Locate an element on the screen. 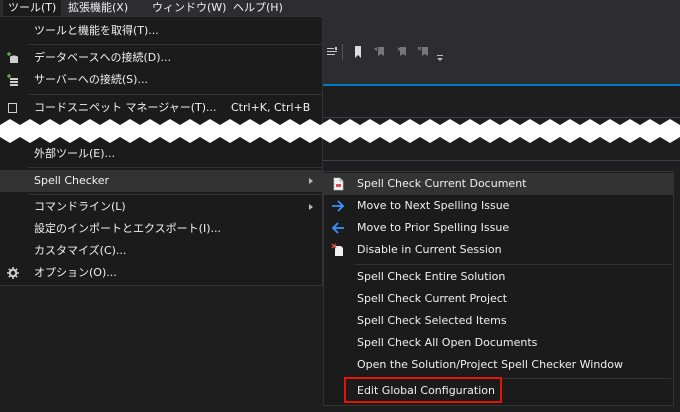  active-tab-accent is located at coordinates (501, 85).